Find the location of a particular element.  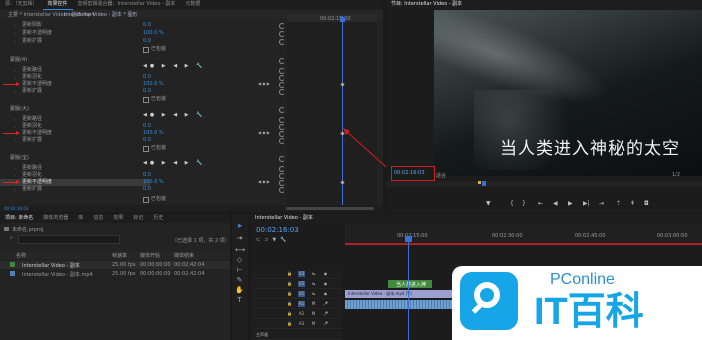

keyframe-area is located at coordinates (332, 113).